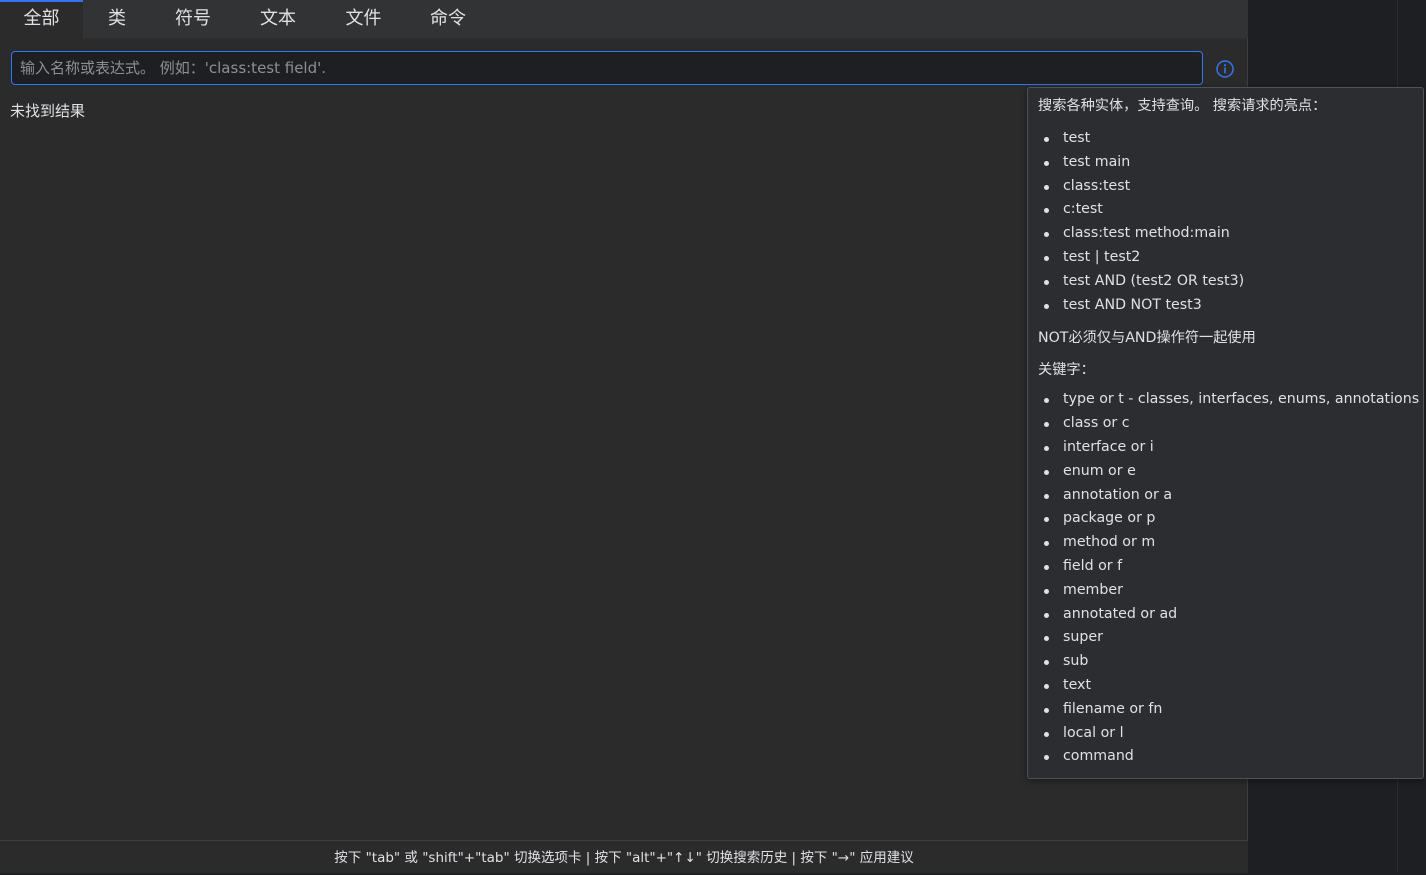 This screenshot has height=875, width=1426. I want to click on help-keyword-item: annotation or a, so click(1230, 496).